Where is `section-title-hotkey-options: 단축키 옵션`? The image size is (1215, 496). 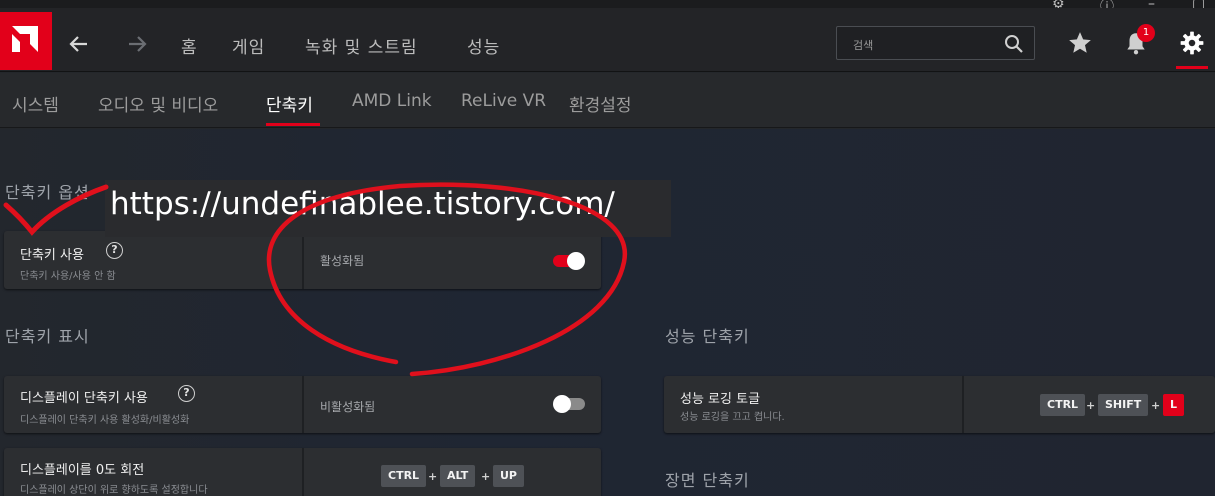 section-title-hotkey-options: 단축키 옵션 is located at coordinates (47, 192).